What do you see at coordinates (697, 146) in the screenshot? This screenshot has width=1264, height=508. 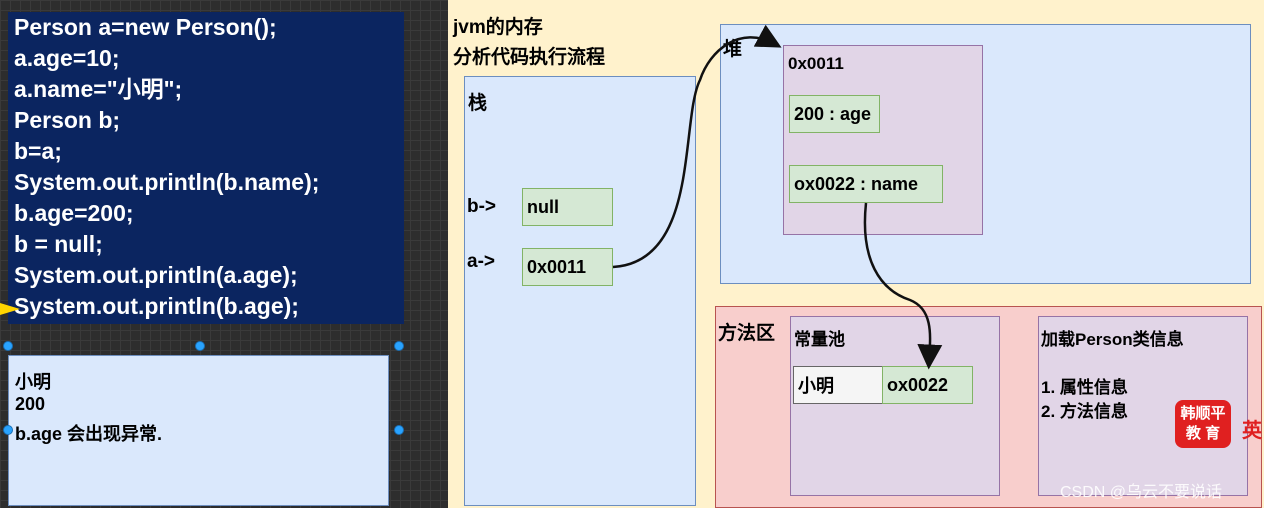 I see `arrow-a-to-object` at bounding box center [697, 146].